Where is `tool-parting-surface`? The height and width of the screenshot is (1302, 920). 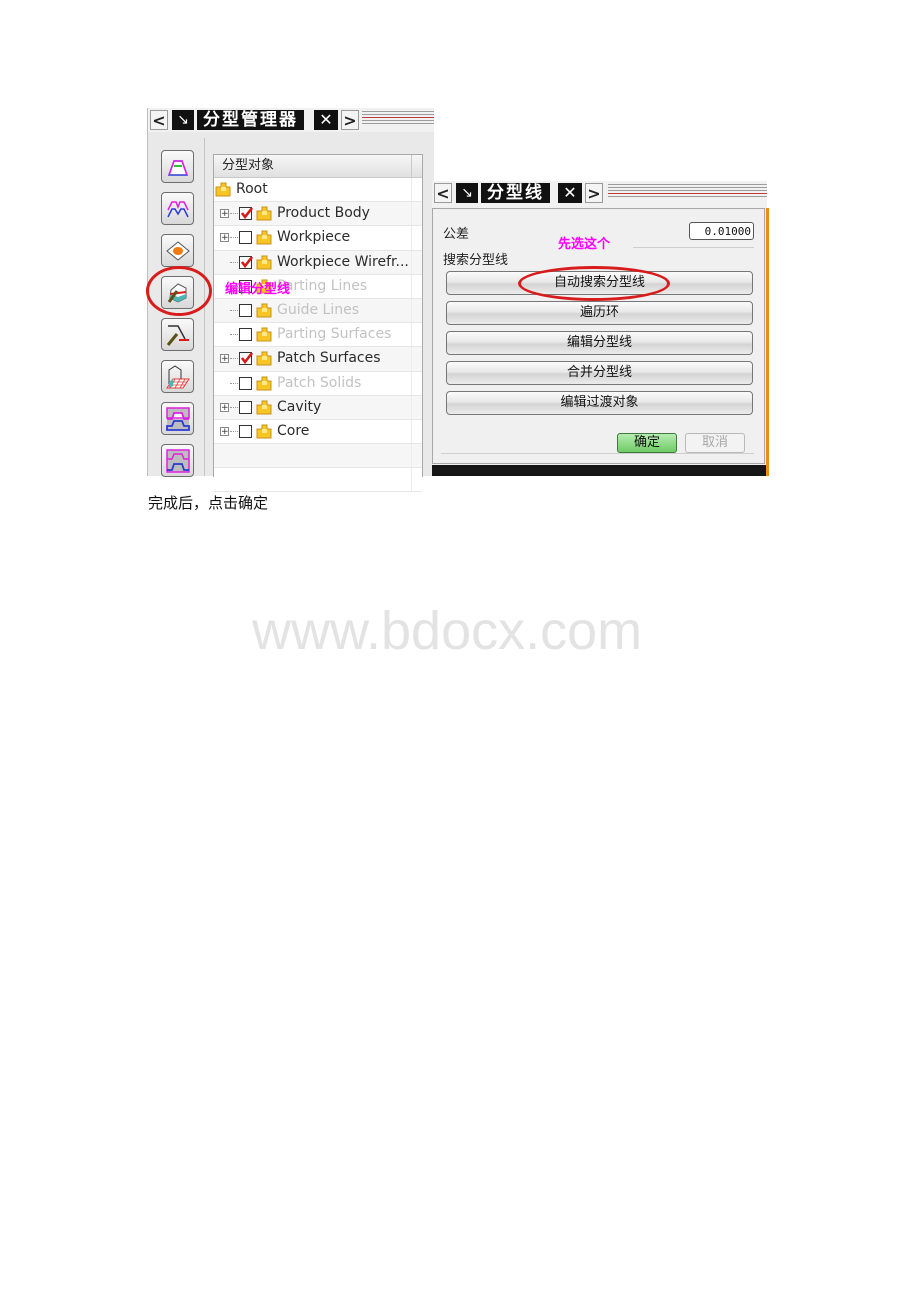
tool-parting-surface is located at coordinates (177, 376).